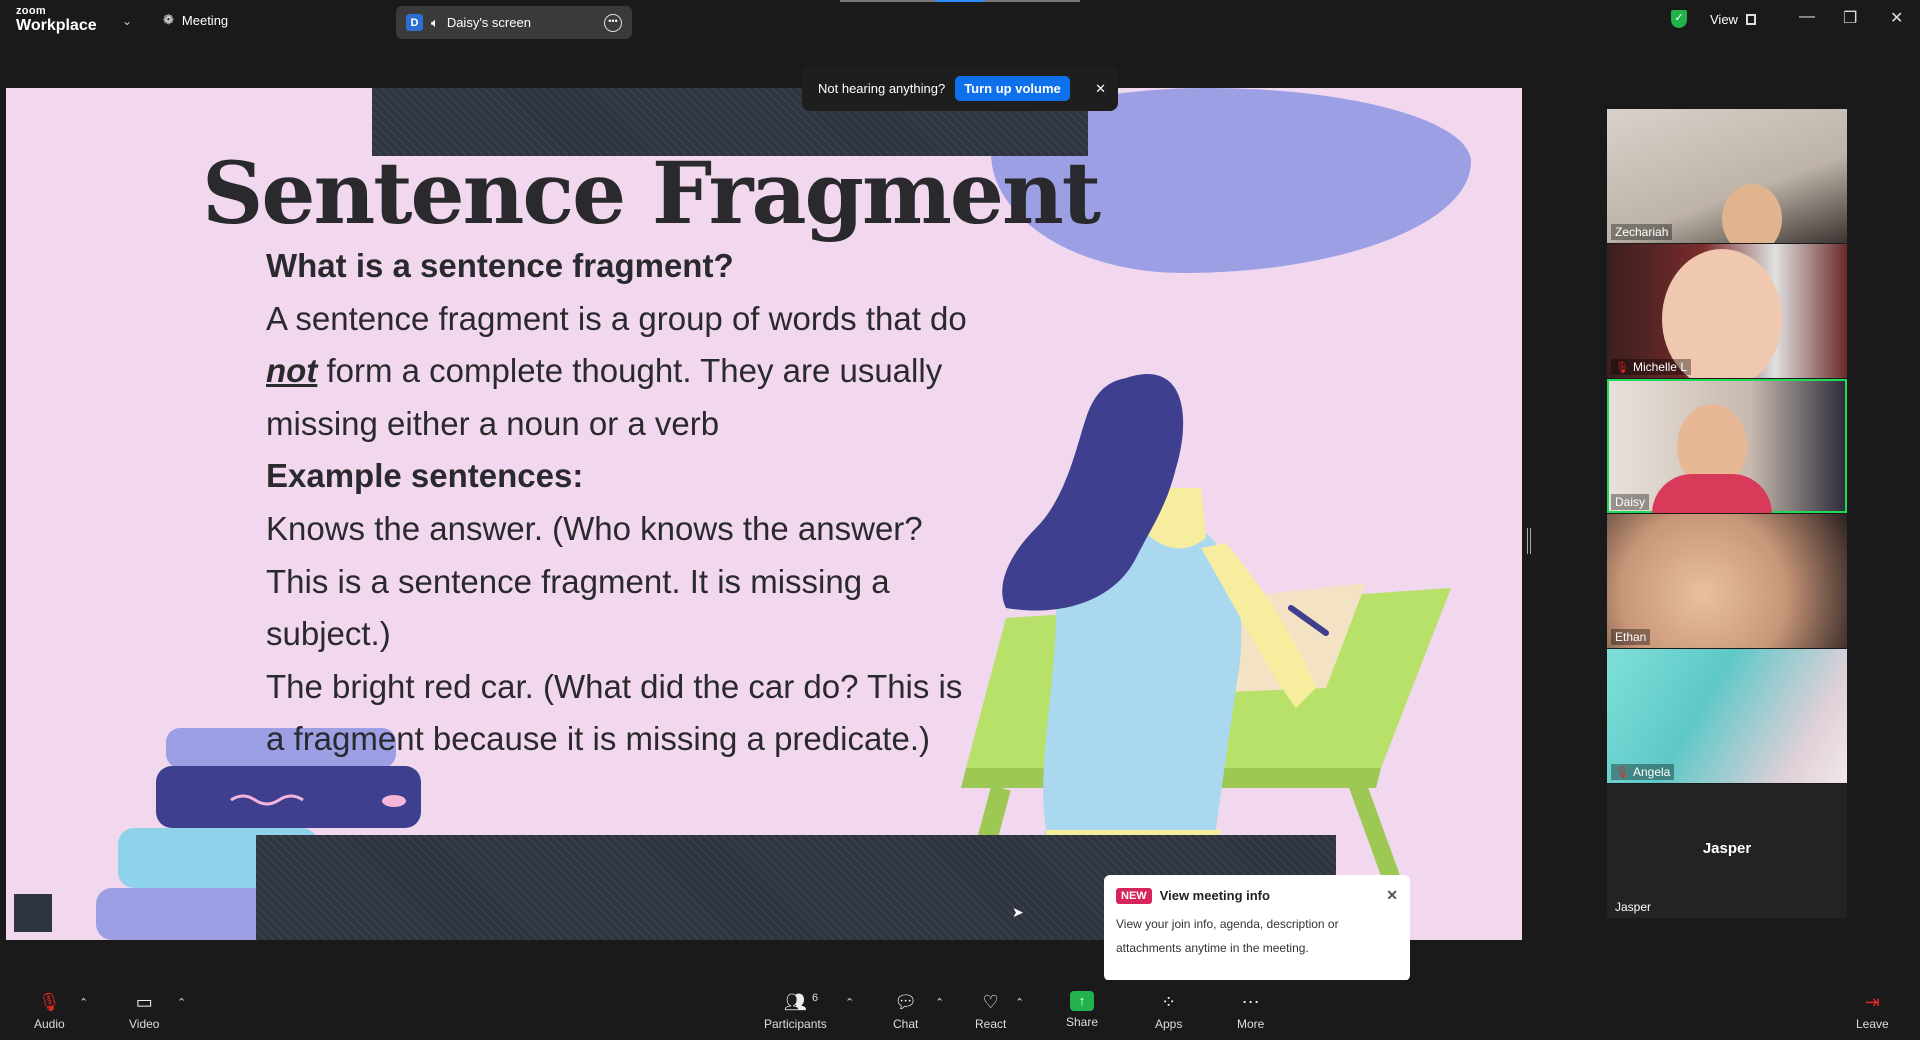 The image size is (1920, 1040). What do you see at coordinates (1712, 493) in the screenshot?
I see `participant-shirt` at bounding box center [1712, 493].